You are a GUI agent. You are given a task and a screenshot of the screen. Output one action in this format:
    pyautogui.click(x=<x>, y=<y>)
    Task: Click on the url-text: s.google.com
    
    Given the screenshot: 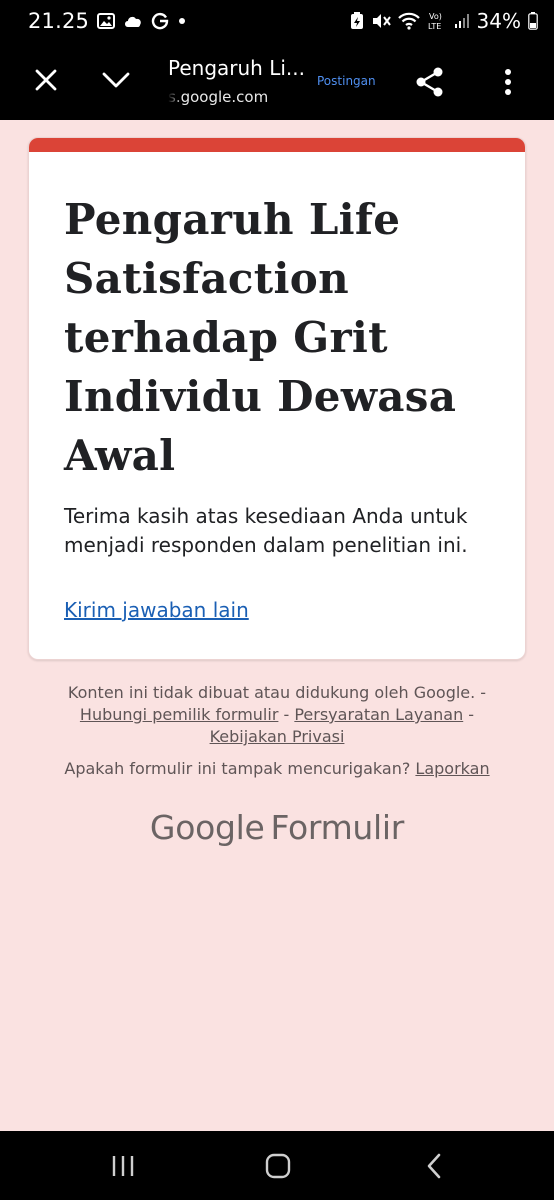 What is the action you would take?
    pyautogui.click(x=218, y=97)
    